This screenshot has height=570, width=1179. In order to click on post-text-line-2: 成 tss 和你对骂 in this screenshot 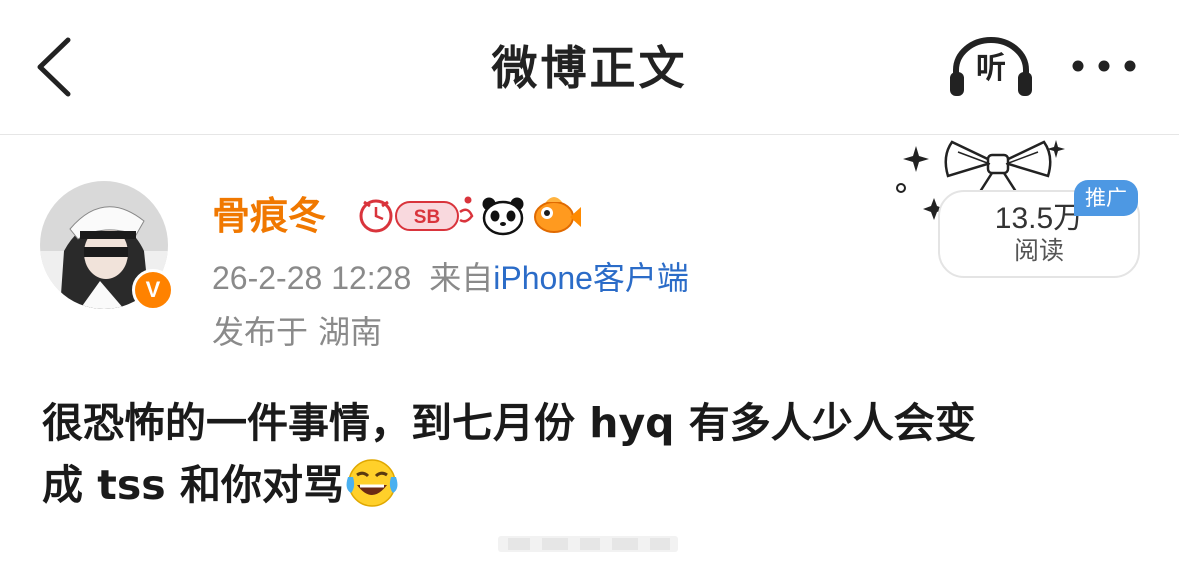, I will do `click(592, 485)`.